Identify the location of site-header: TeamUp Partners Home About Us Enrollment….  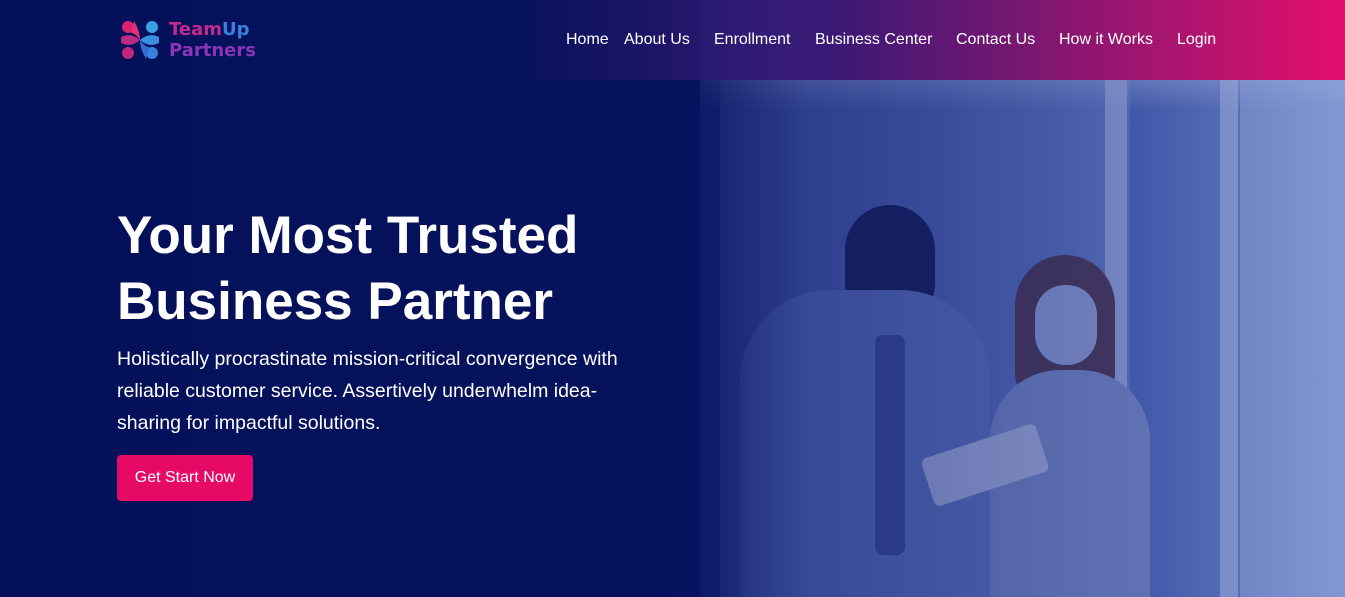
(672, 40).